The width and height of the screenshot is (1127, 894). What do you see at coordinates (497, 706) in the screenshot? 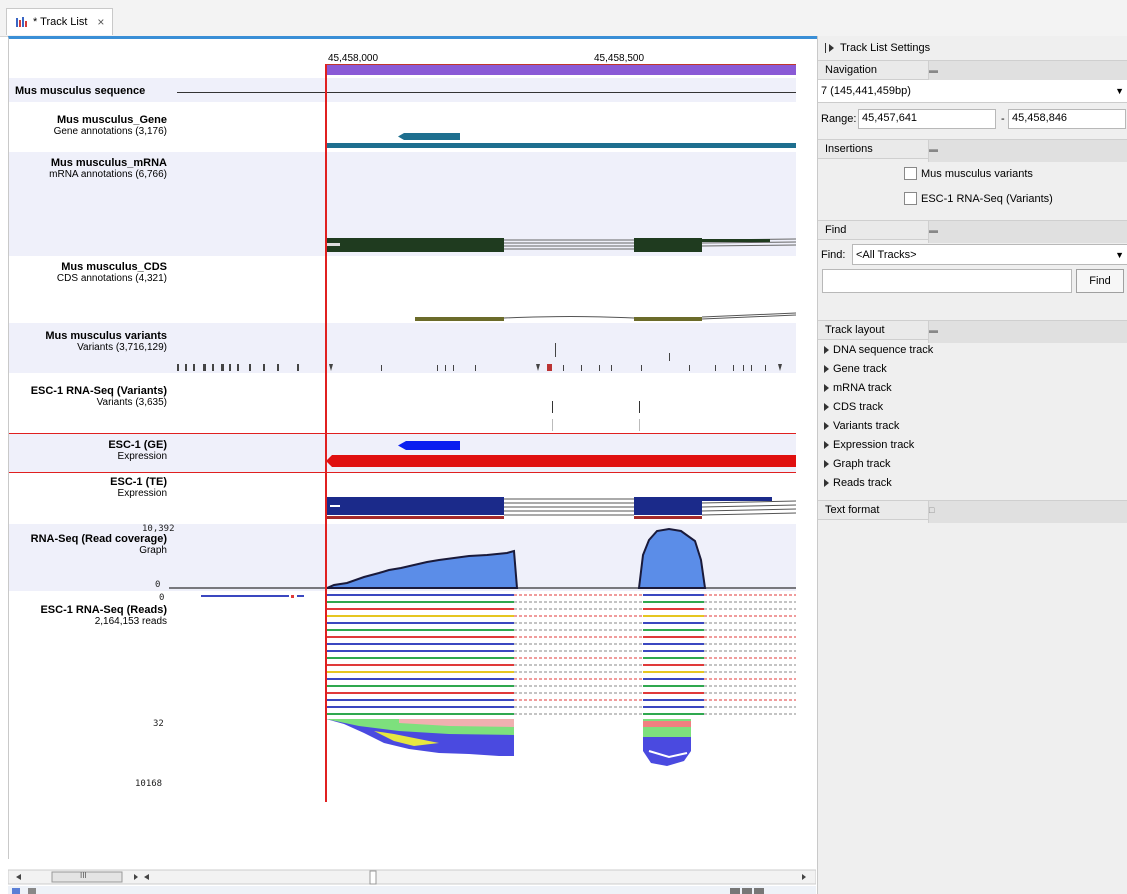
I see `reads-graphic` at bounding box center [497, 706].